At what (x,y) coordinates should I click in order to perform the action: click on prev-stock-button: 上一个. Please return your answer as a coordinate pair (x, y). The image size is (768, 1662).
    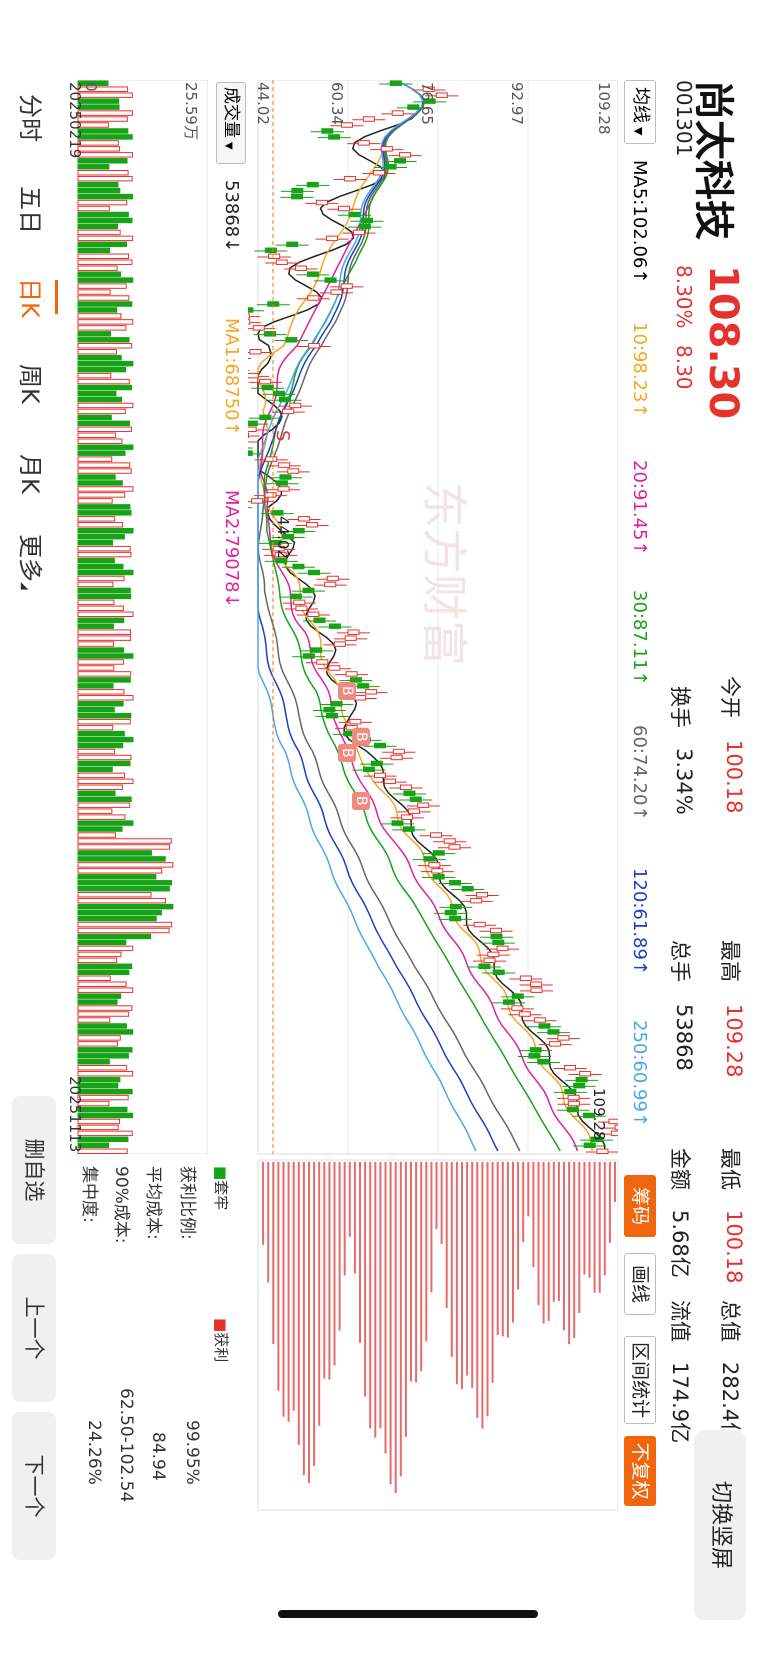
    Looking at the image, I should click on (34, 1328).